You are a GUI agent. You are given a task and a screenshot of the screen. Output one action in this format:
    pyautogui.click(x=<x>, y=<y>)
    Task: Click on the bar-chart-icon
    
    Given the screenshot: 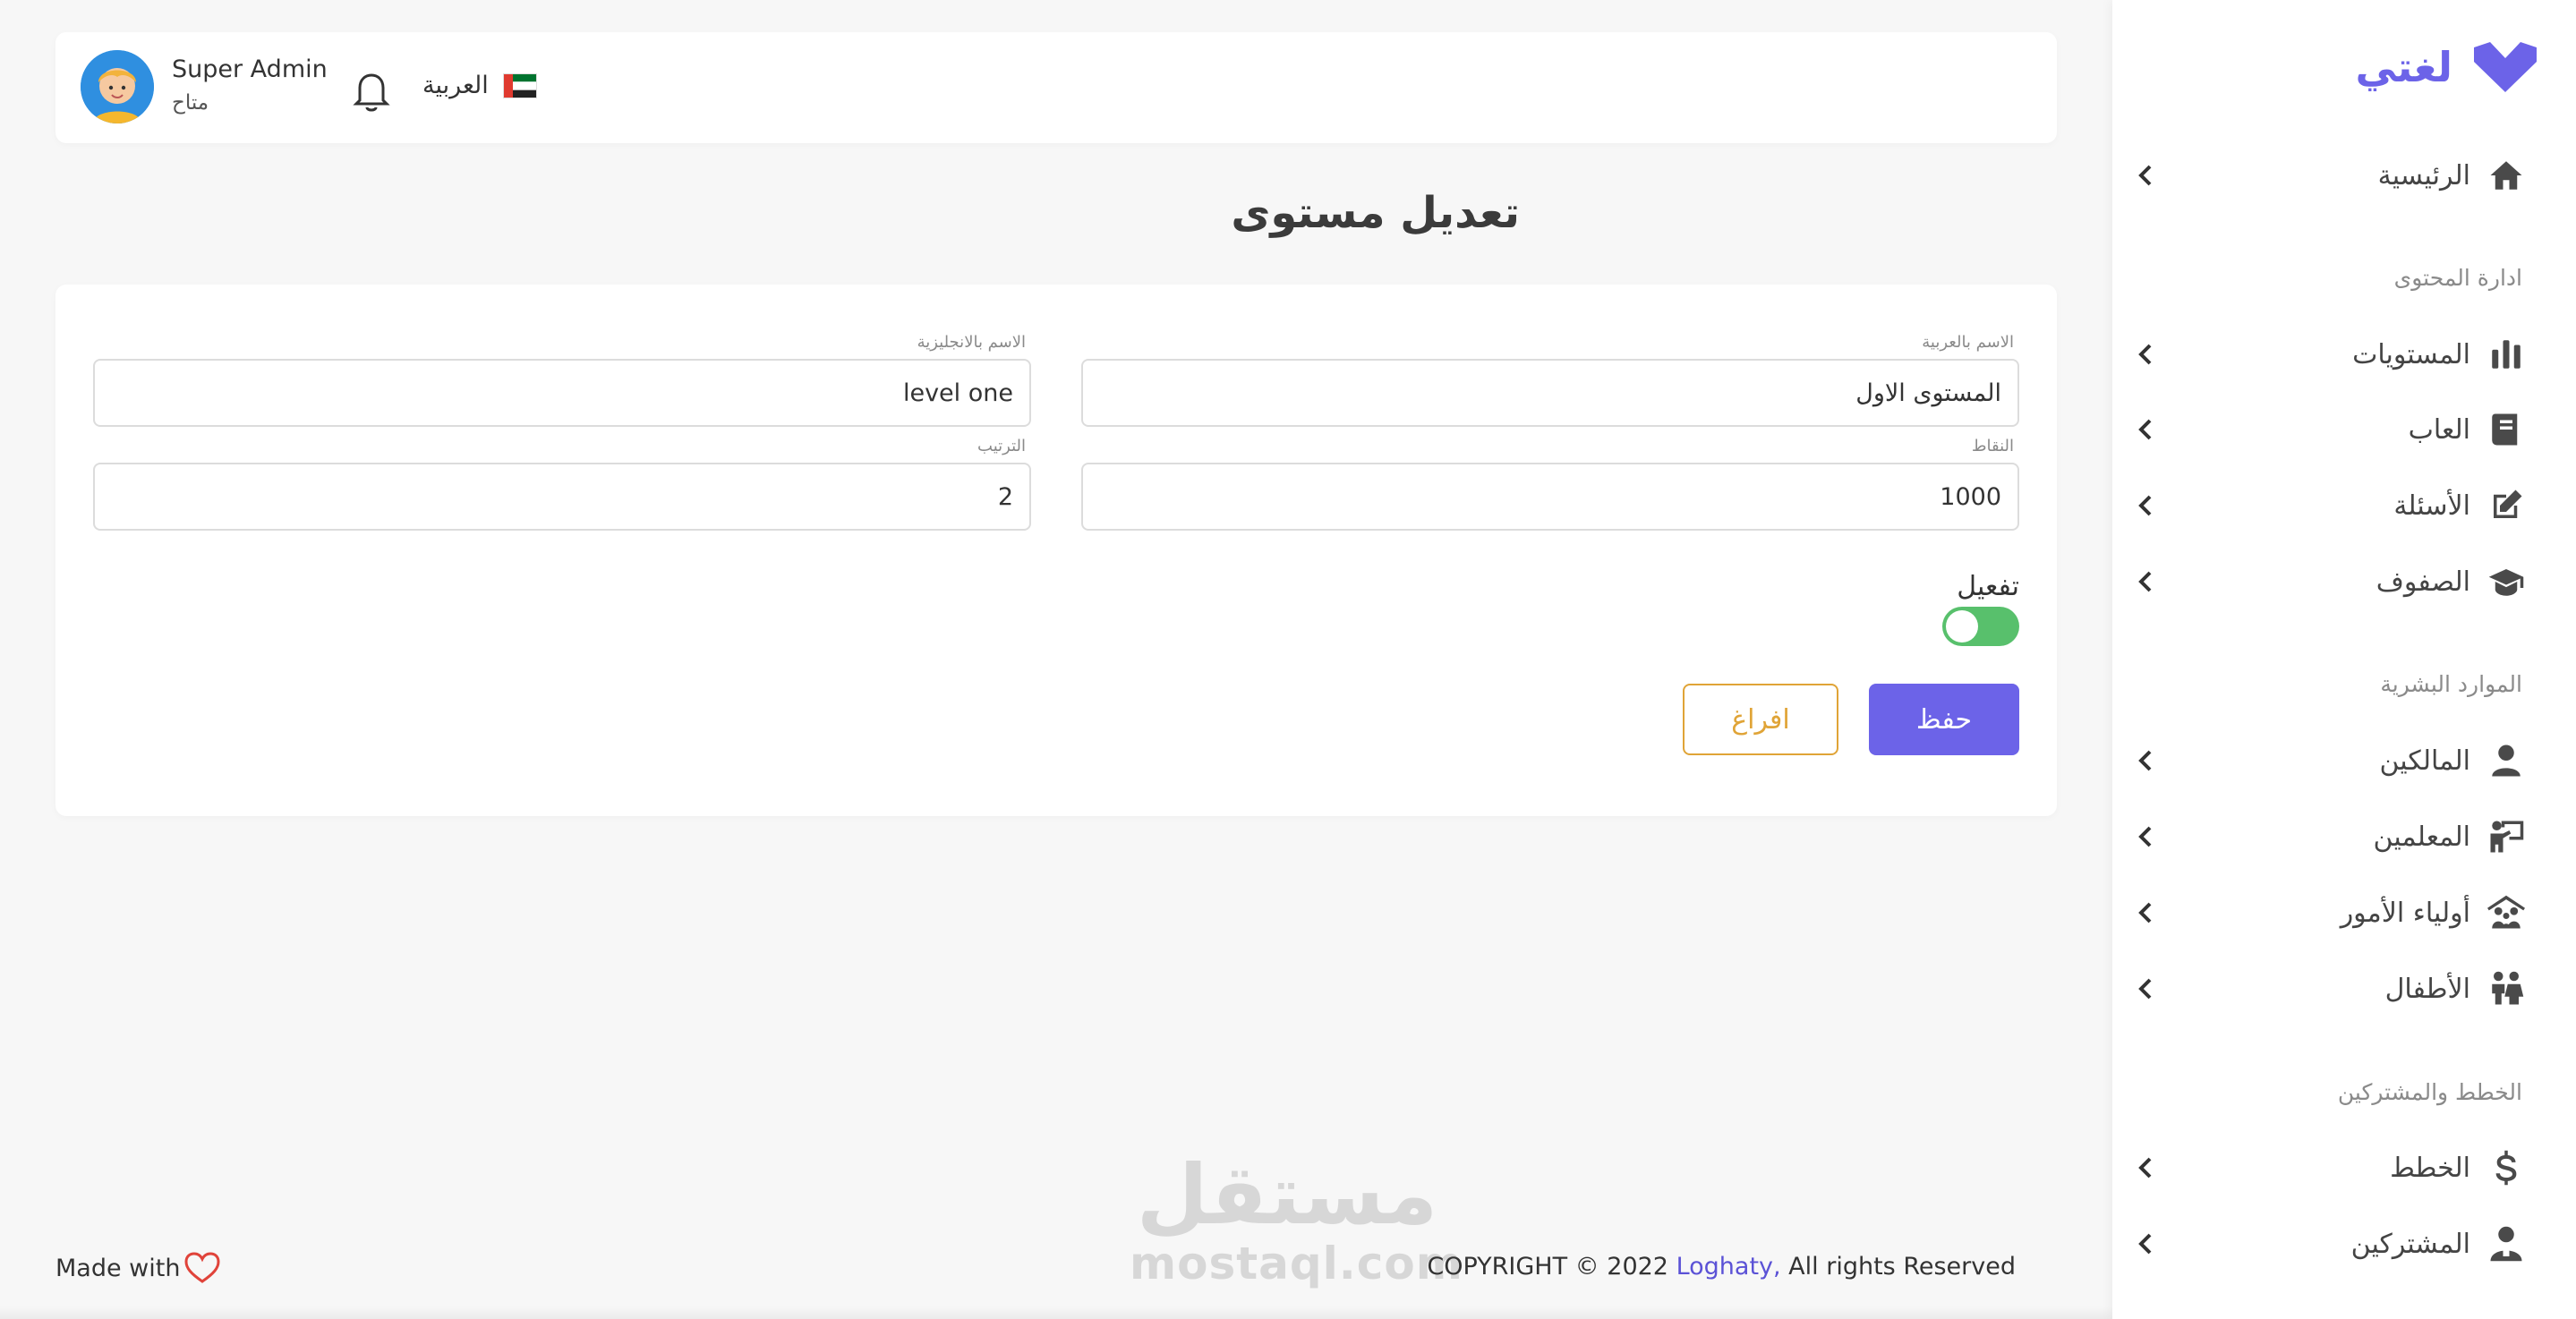 What is the action you would take?
    pyautogui.click(x=2506, y=354)
    